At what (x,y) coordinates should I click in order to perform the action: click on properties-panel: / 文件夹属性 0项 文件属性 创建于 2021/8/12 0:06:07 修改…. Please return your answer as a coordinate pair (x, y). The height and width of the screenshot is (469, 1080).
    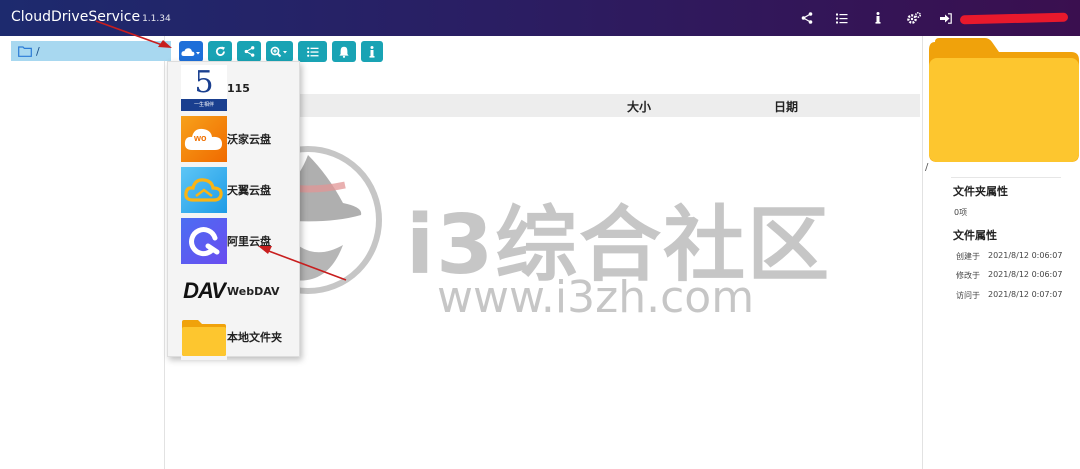
    Looking at the image, I should click on (1001, 252).